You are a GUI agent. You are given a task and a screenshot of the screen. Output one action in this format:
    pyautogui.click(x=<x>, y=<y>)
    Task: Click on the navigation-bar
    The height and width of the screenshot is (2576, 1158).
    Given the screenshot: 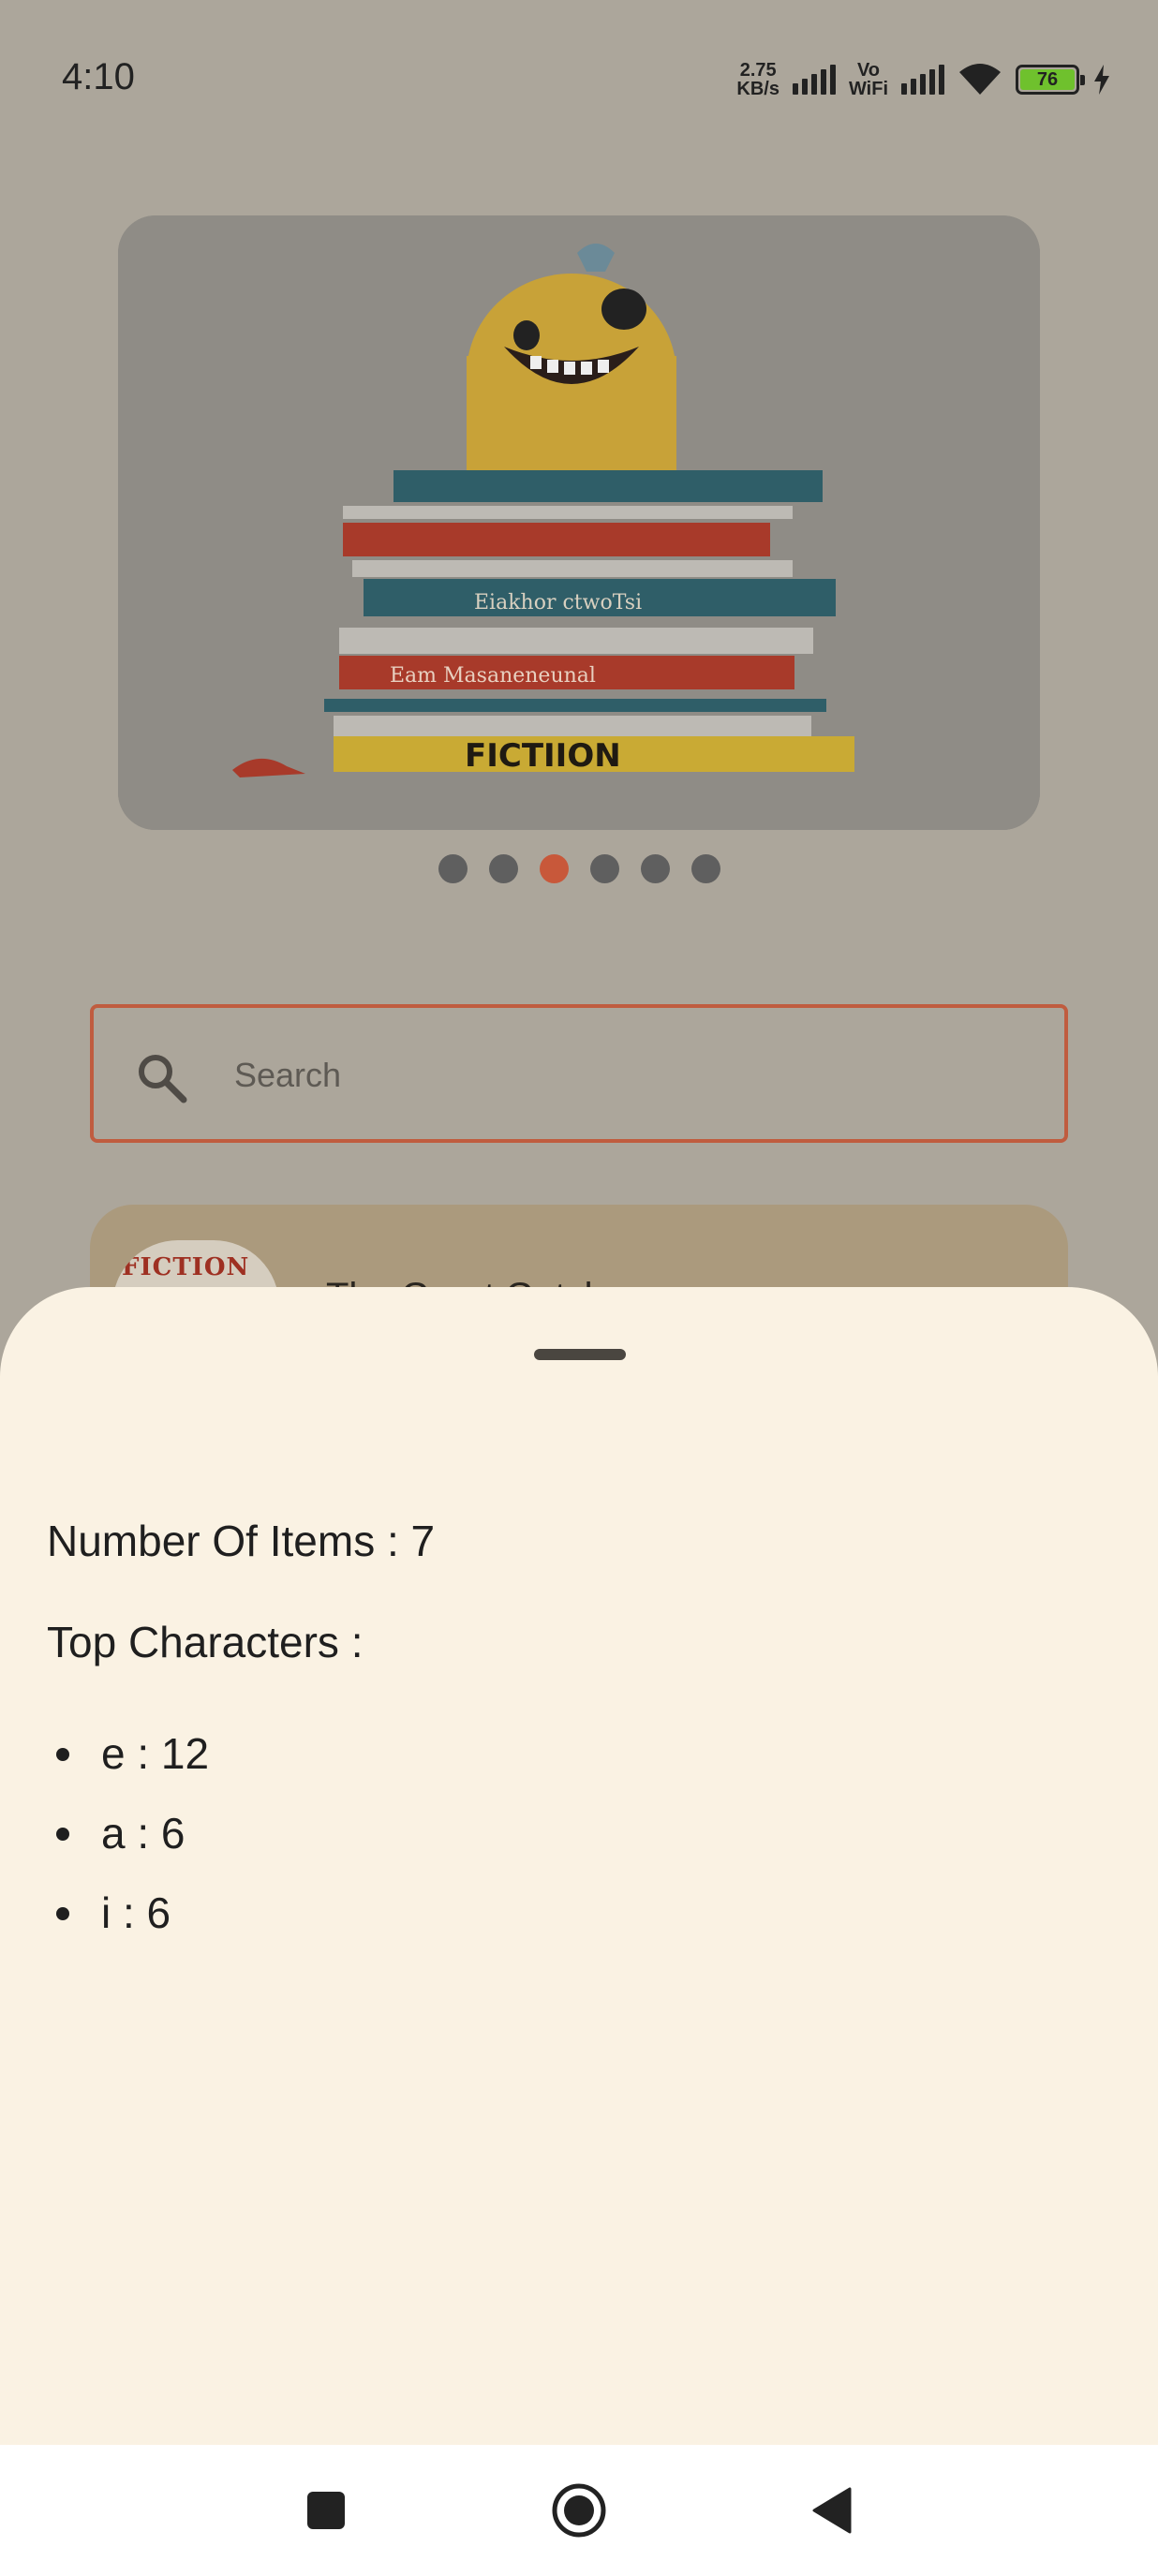 What is the action you would take?
    pyautogui.click(x=579, y=2511)
    